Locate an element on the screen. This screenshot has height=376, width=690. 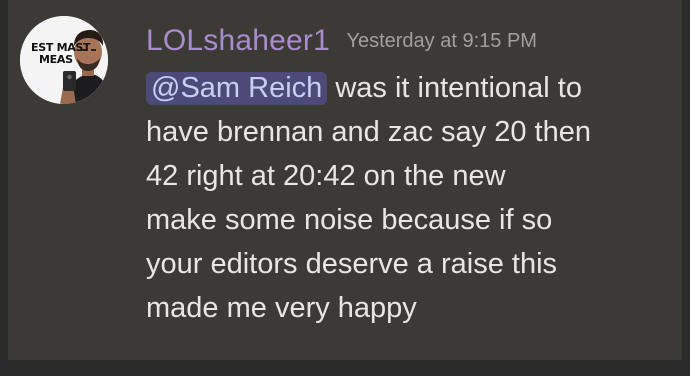
message-line: make some noise because if so is located at coordinates (349, 220).